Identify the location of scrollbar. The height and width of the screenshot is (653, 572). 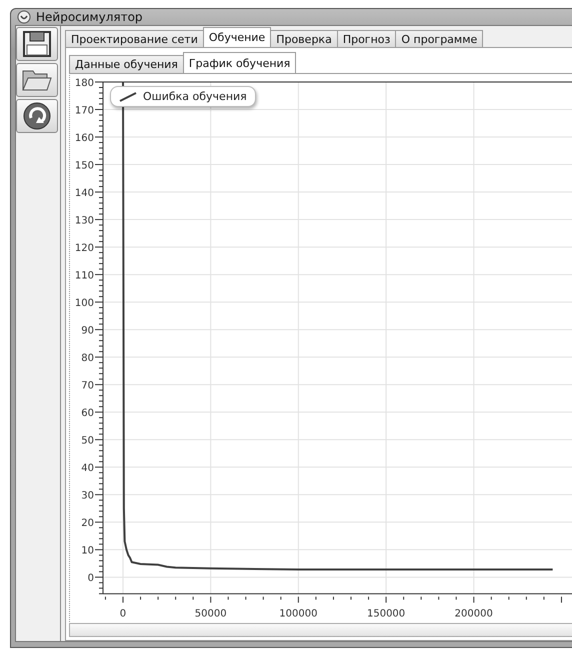
(320, 630).